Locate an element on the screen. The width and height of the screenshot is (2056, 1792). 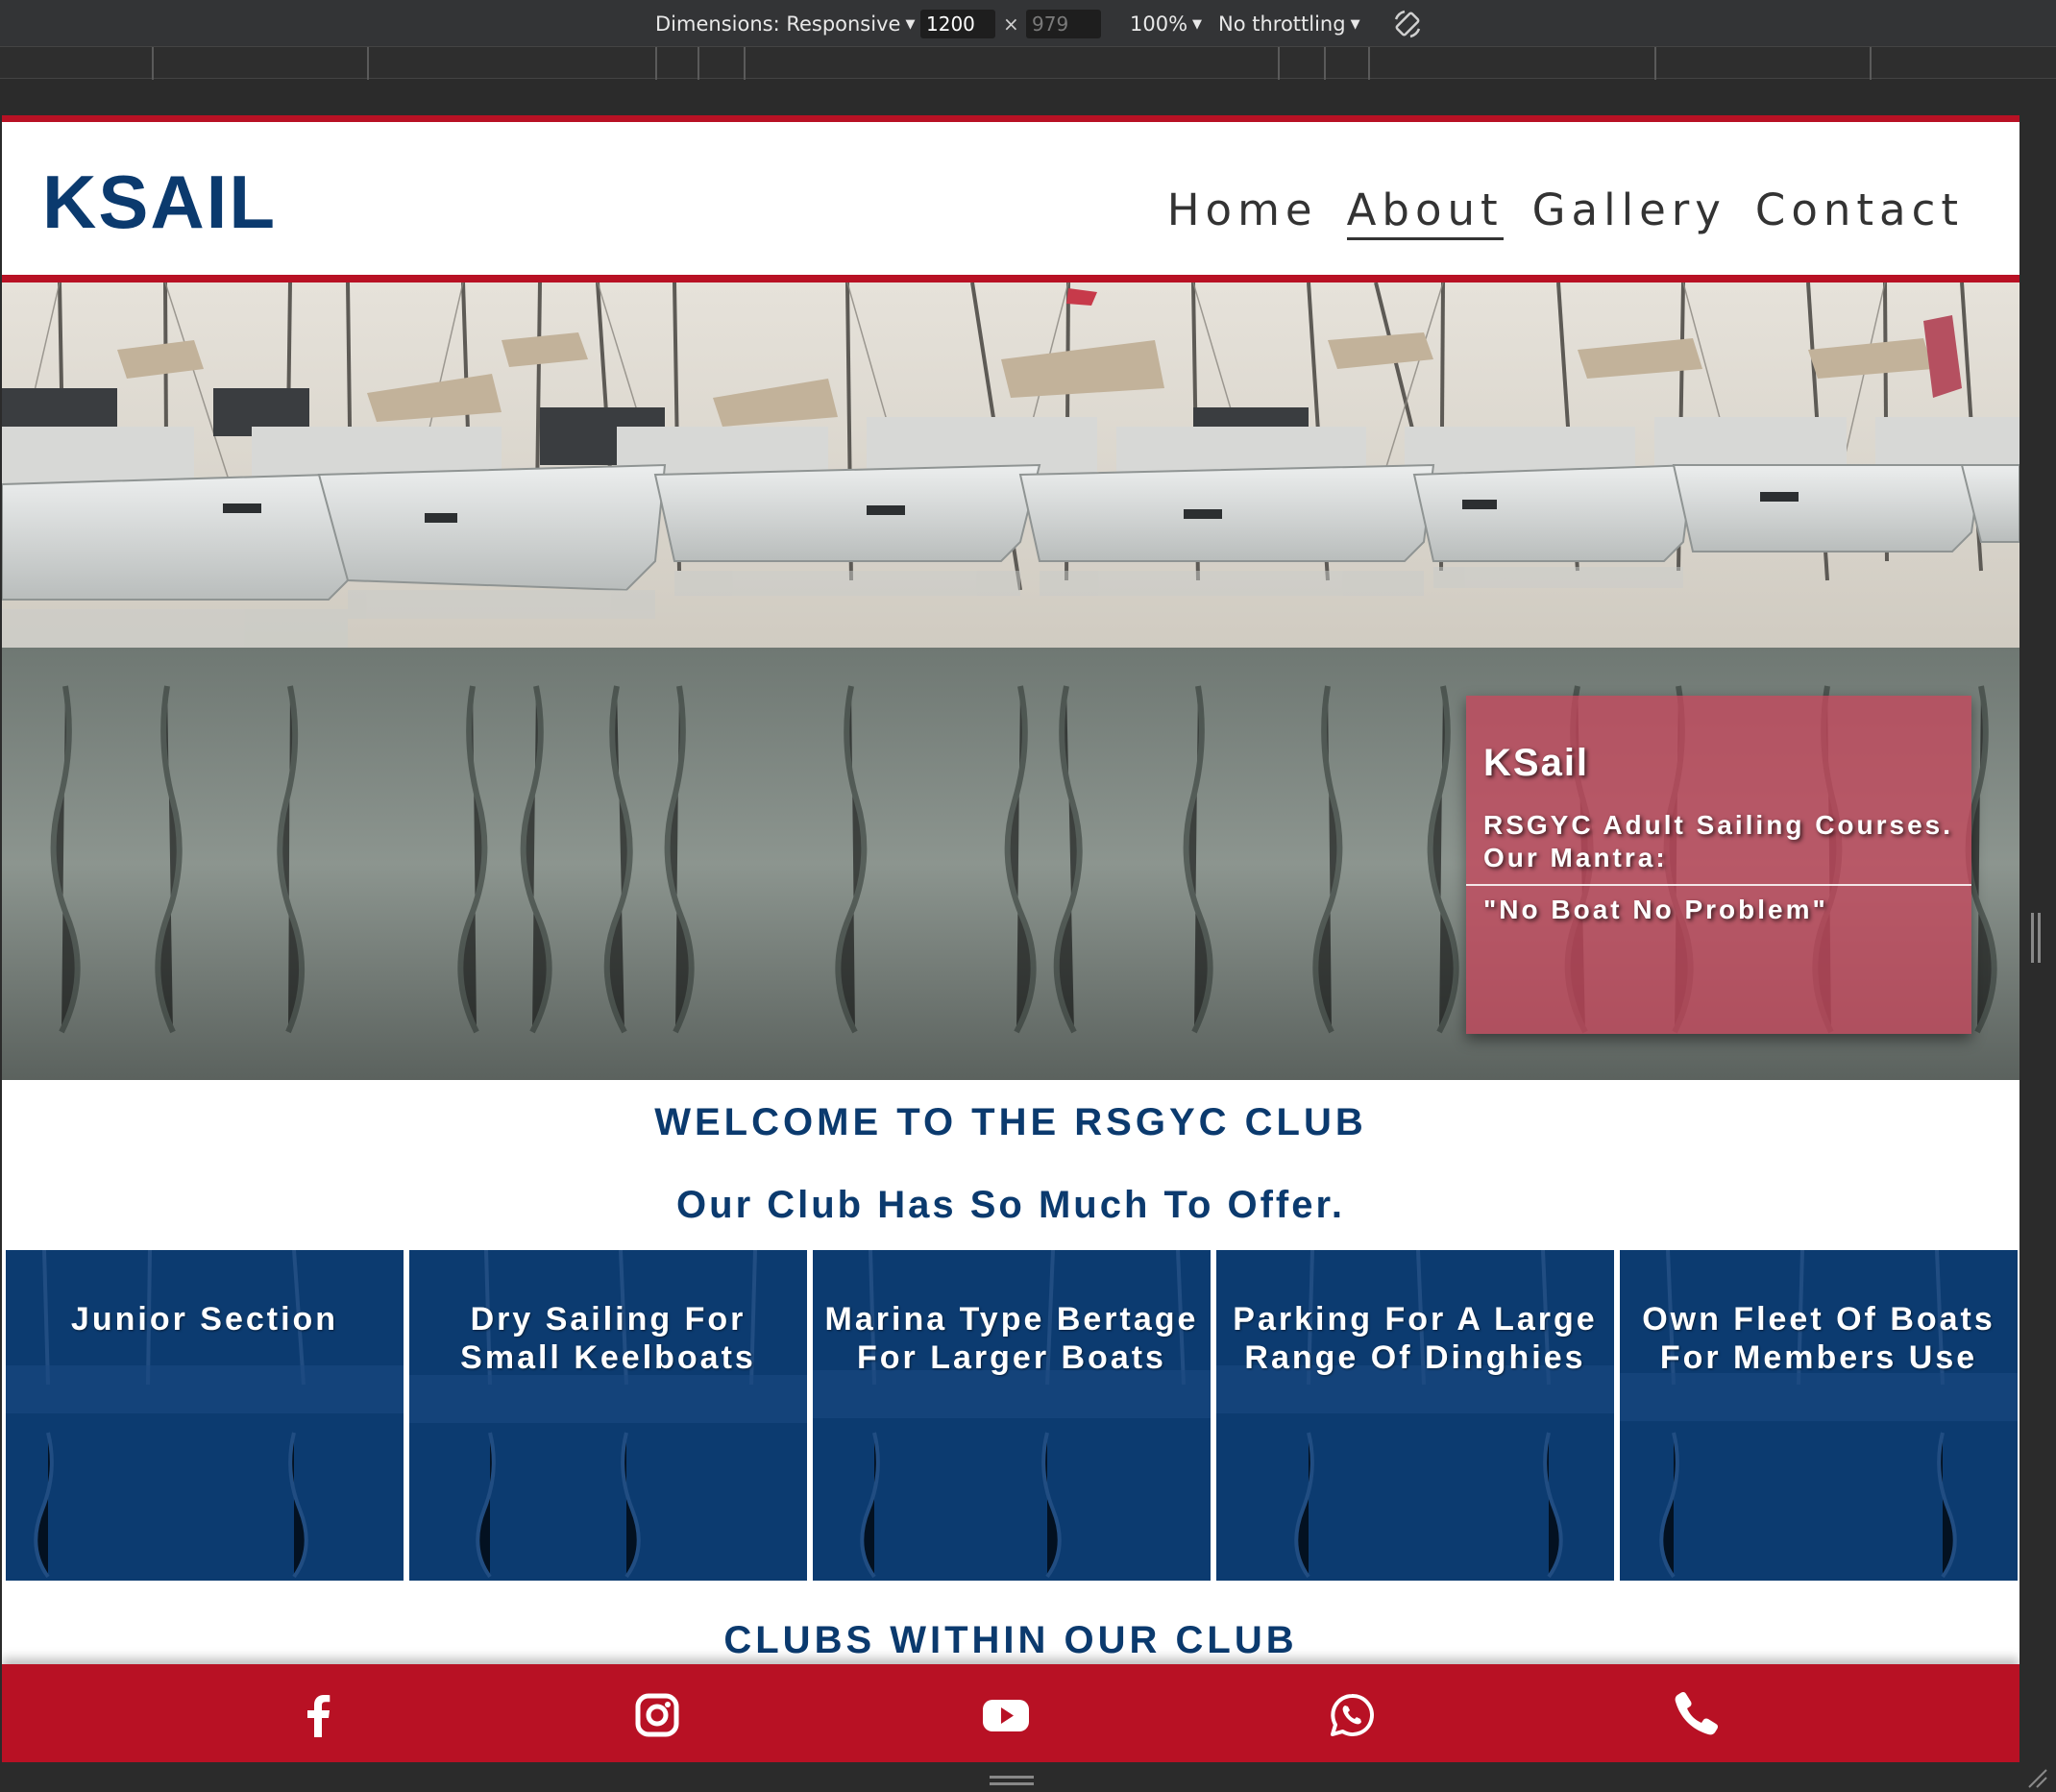
nav-home: Home is located at coordinates (1242, 212).